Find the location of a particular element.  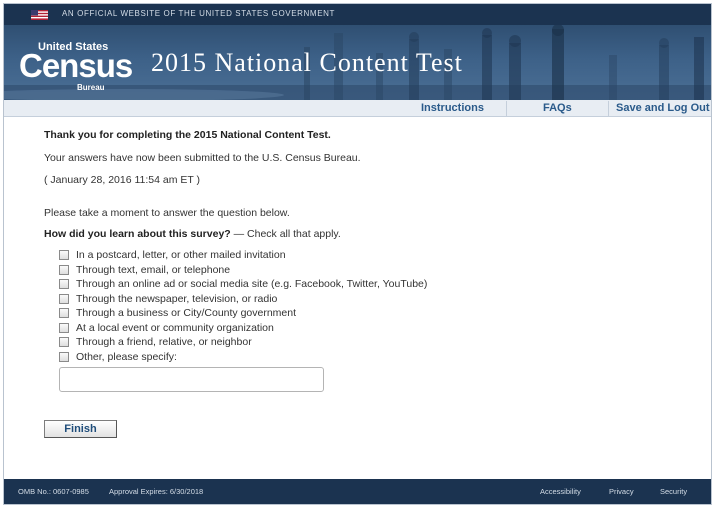

option-label: Through a friend, relative, or neighbor is located at coordinates (164, 342).